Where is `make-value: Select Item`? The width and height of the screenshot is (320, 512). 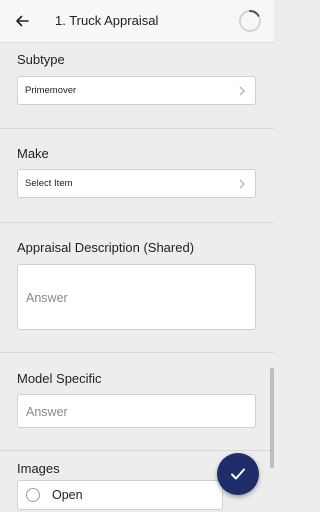 make-value: Select Item is located at coordinates (49, 183).